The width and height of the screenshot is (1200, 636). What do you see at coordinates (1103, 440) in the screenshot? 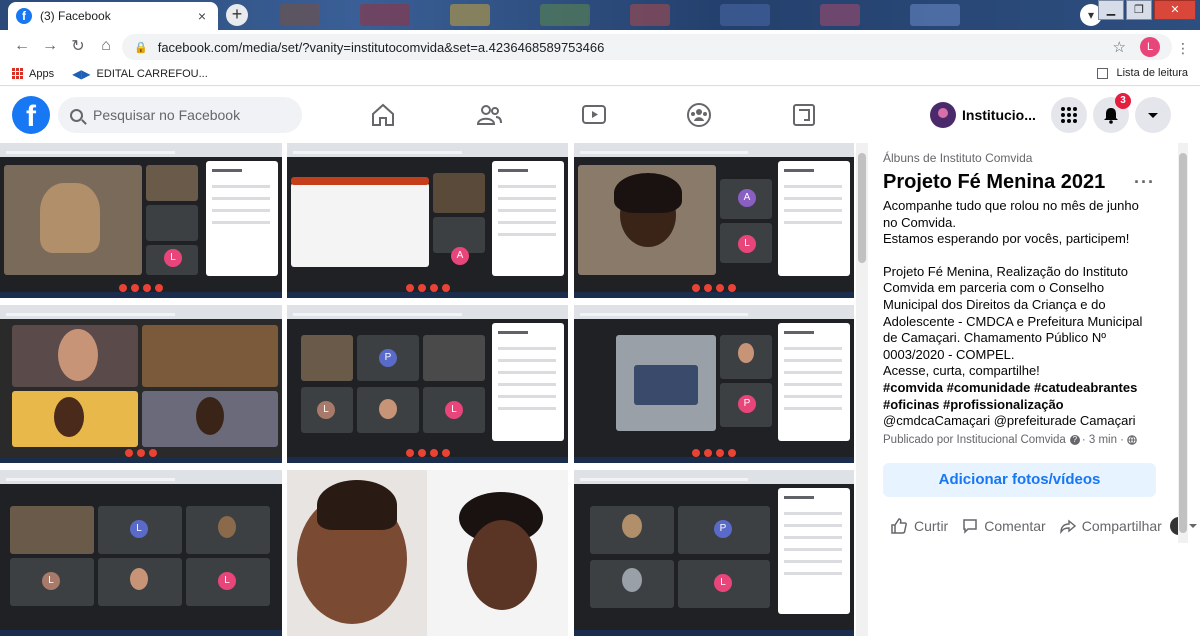
I see `published-time: · 3 min ·` at bounding box center [1103, 440].